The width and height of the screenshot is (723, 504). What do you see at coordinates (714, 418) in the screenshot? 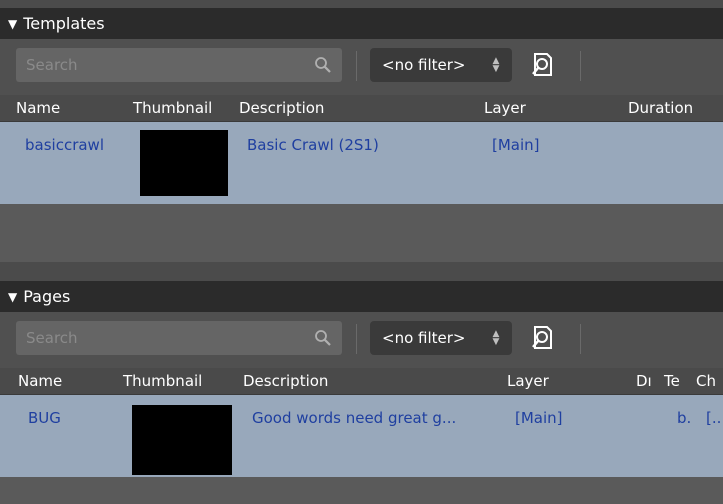
I see `row-ch: [..` at bounding box center [714, 418].